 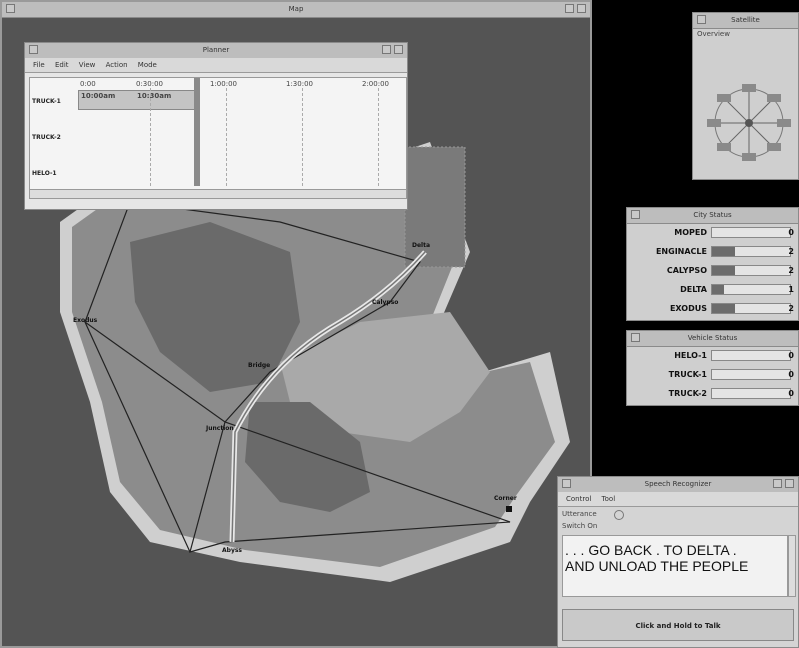 I want to click on city-status-titlebar: City Status, so click(x=712, y=216).